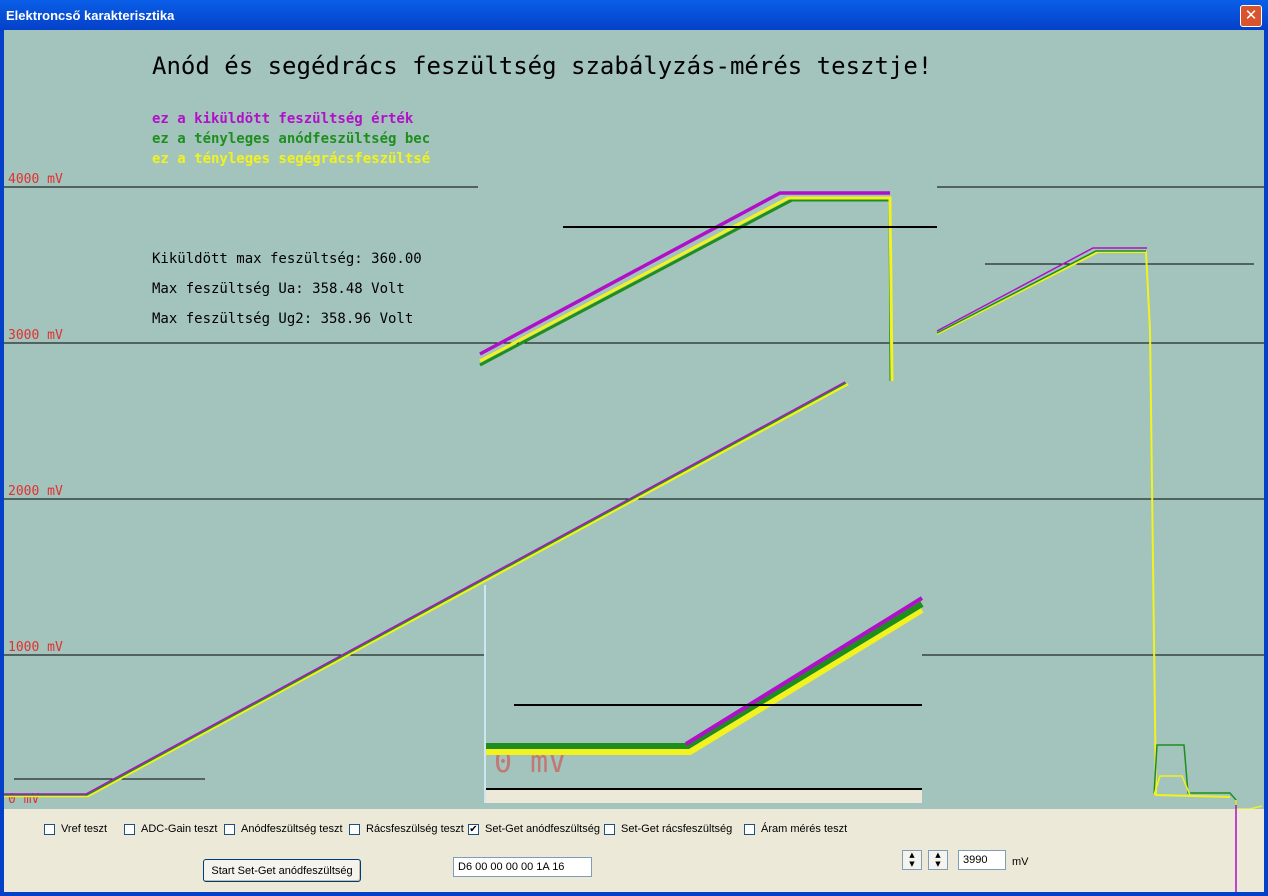  I want to click on checkbox-adc-gain-teszt: ADC-Gain teszt, so click(170, 829).